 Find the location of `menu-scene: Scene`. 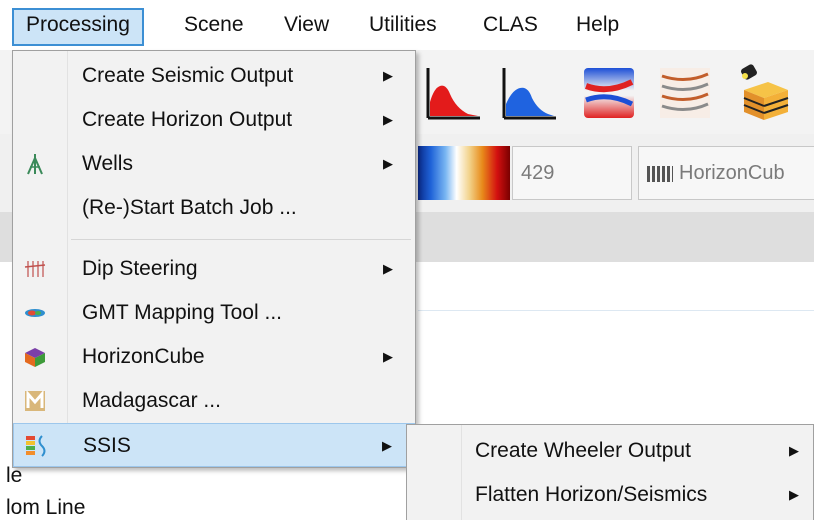

menu-scene: Scene is located at coordinates (214, 25).